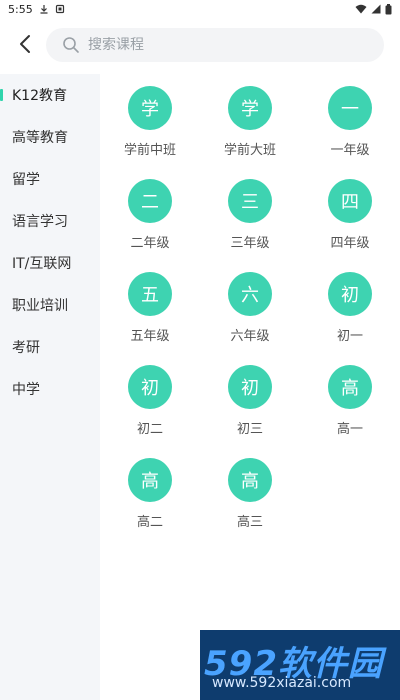  I want to click on grade-item: 四四年级, so click(350, 219).